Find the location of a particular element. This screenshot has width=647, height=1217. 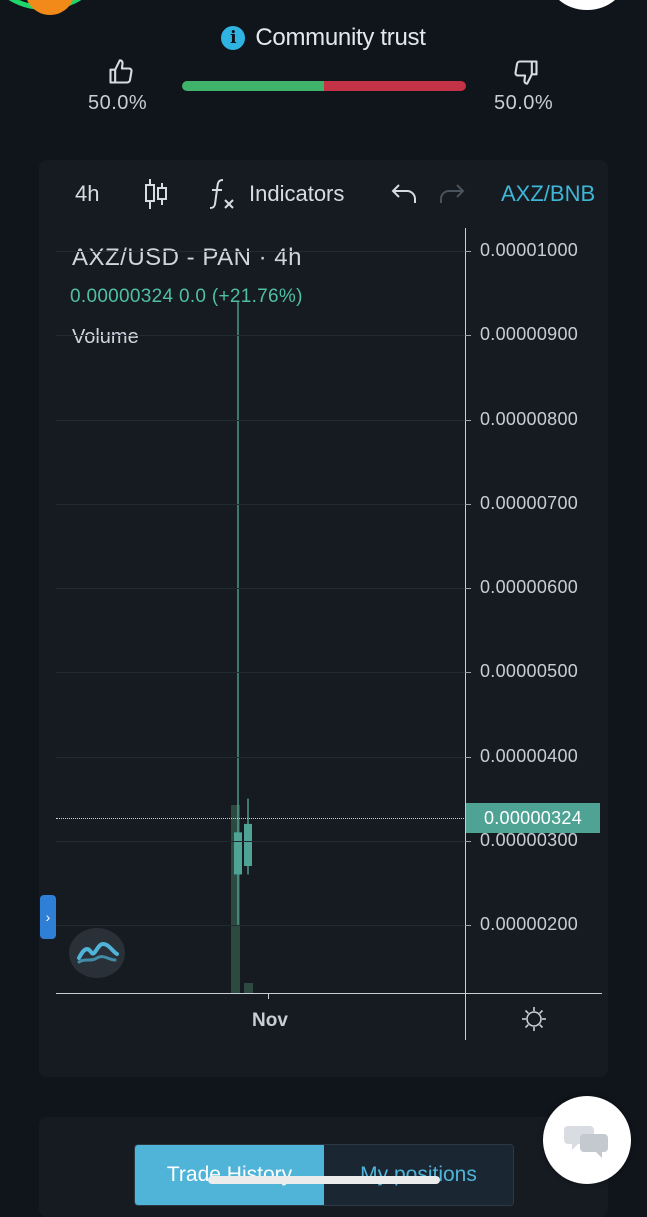

time-axis-label: Nov is located at coordinates (270, 1020).